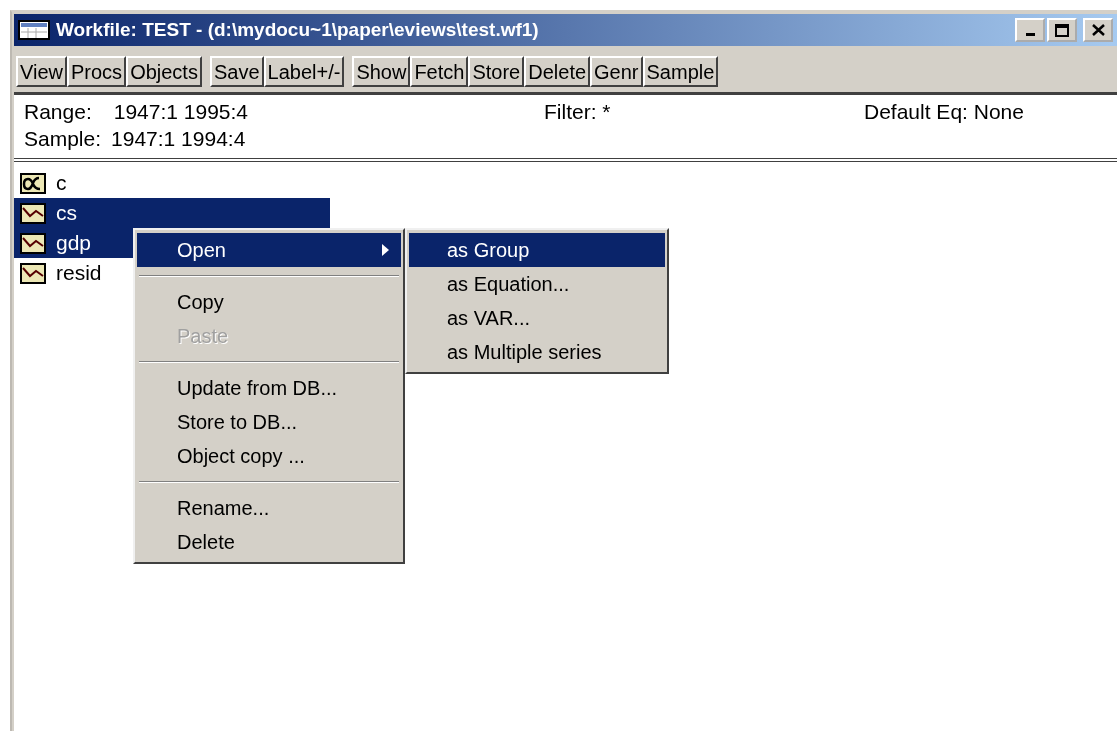 This screenshot has height=731, width=1117. What do you see at coordinates (577, 112) in the screenshot?
I see `filter-text: Filter: *` at bounding box center [577, 112].